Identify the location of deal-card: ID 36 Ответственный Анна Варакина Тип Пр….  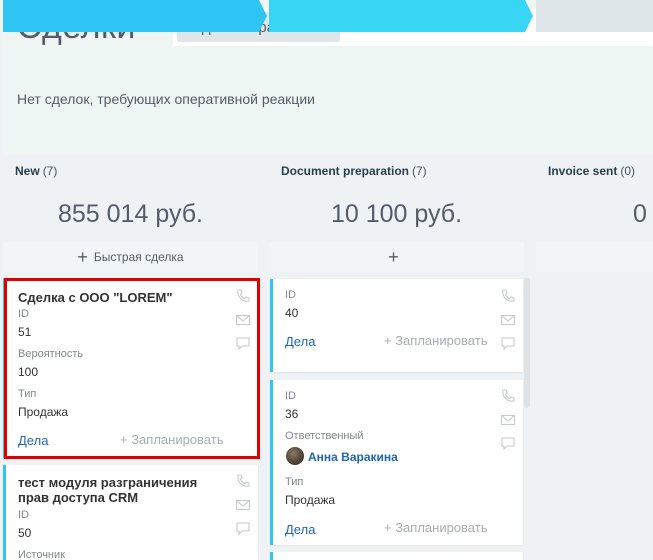
(396, 462).